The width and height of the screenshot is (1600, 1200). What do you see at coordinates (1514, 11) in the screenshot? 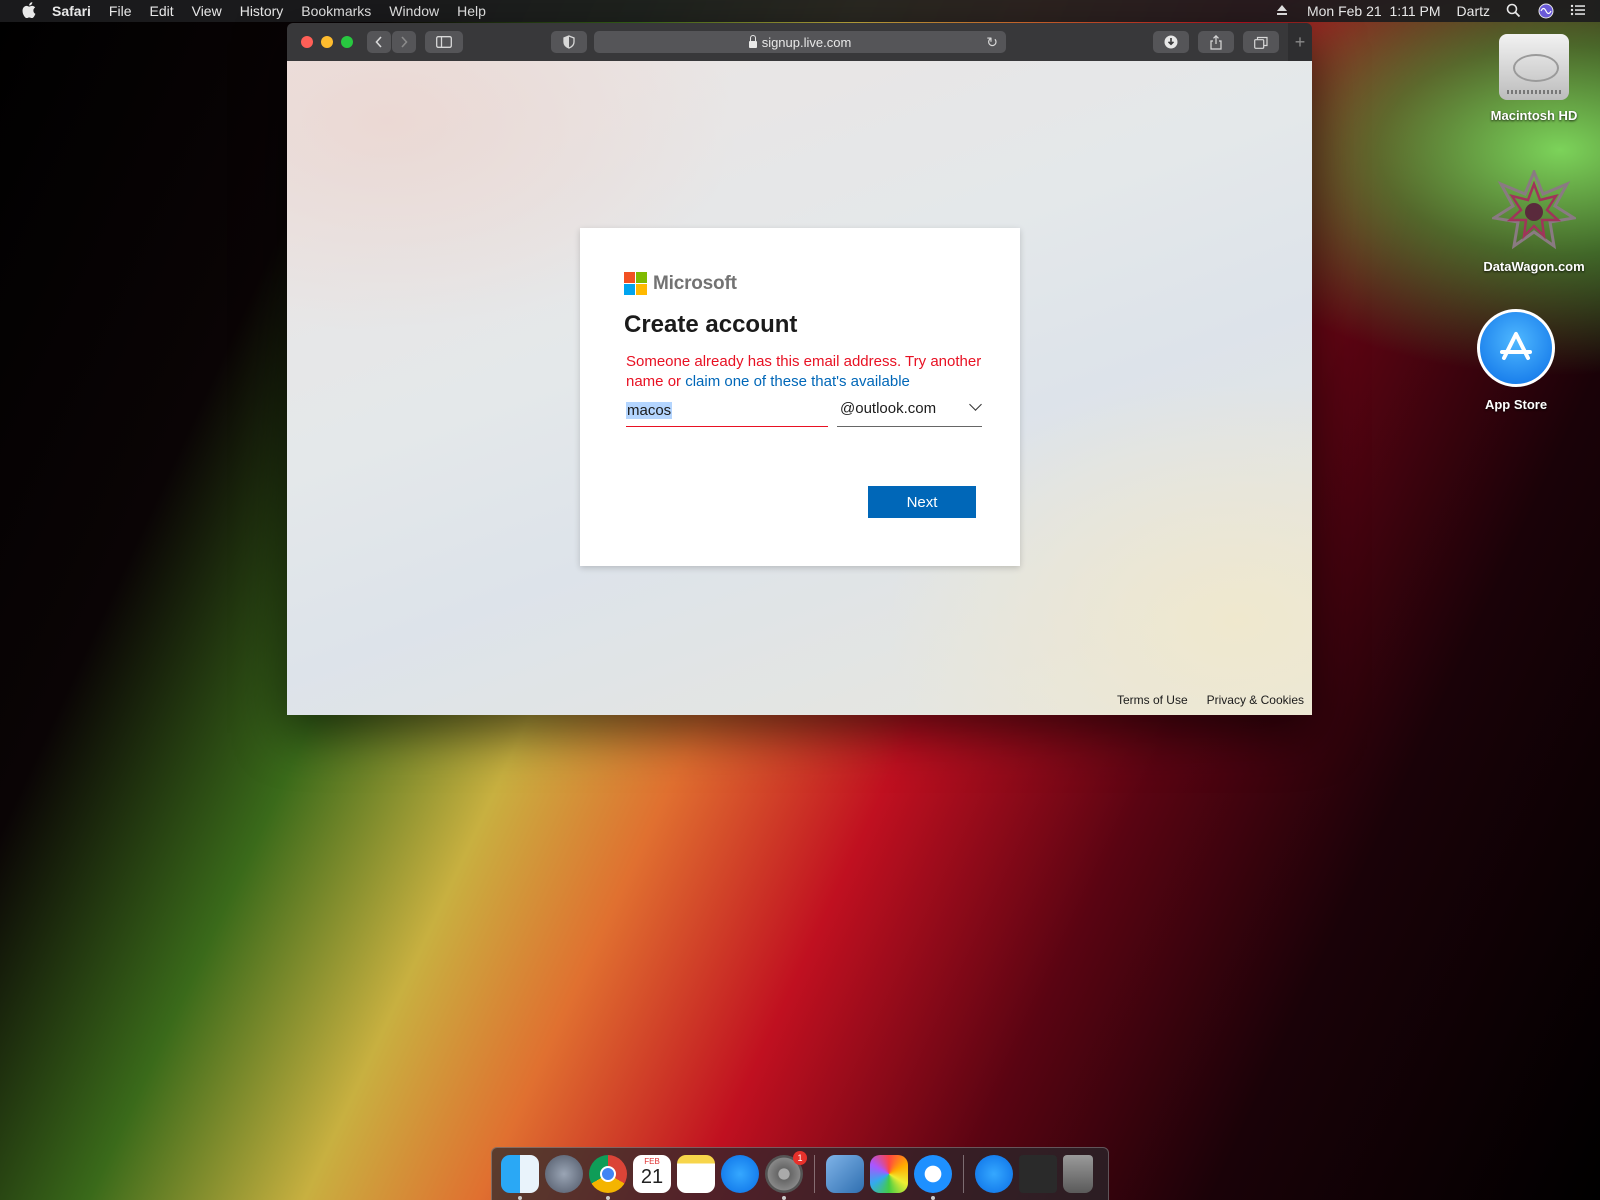
I see `spotlight-search-icon` at bounding box center [1514, 11].